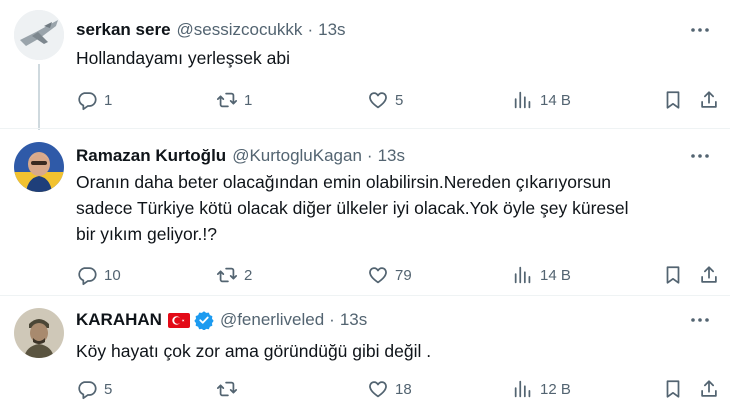 The height and width of the screenshot is (420, 730). I want to click on reply-button: 10, so click(98, 275).